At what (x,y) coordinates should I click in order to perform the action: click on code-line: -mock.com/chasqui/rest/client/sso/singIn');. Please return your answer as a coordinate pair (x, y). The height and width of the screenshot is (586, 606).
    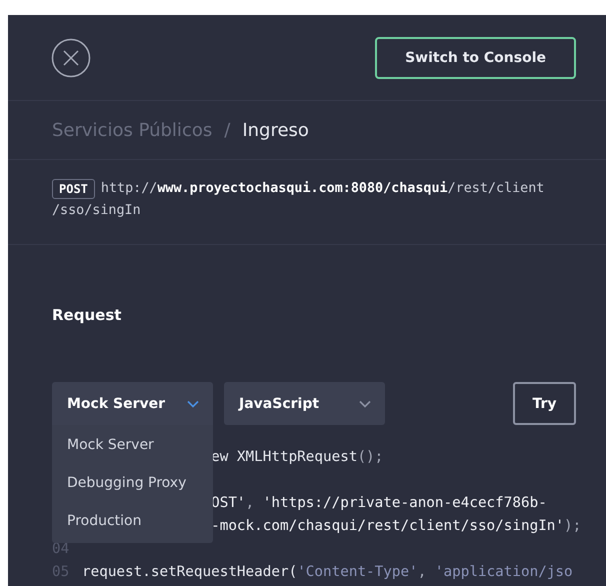
    Looking at the image, I should click on (396, 526).